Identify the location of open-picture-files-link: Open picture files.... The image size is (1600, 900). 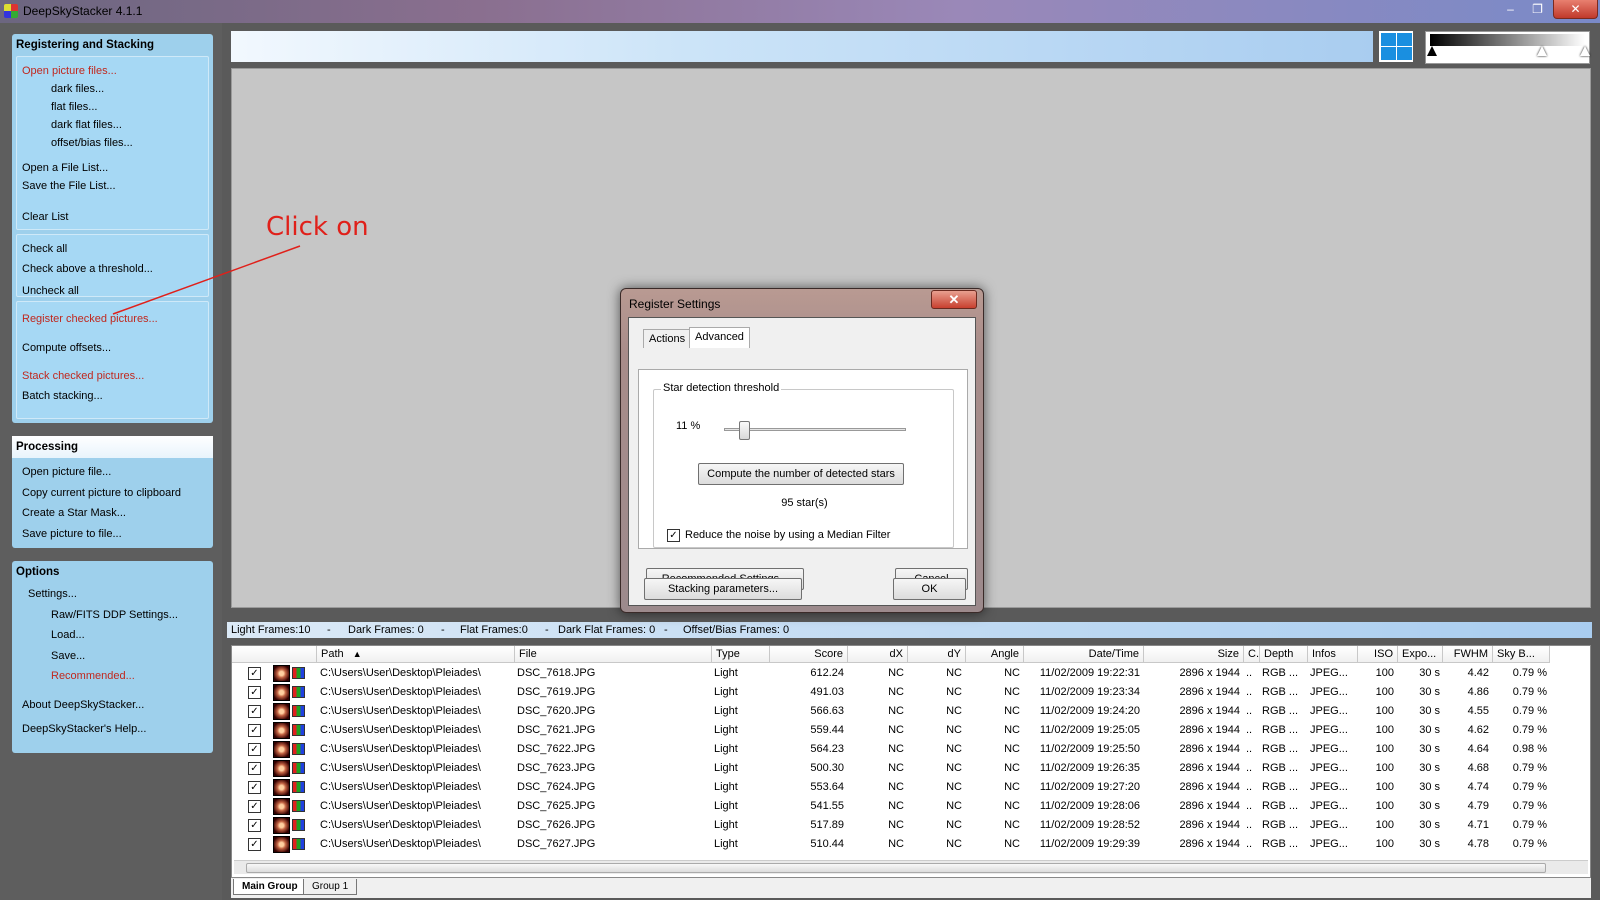
(69, 71).